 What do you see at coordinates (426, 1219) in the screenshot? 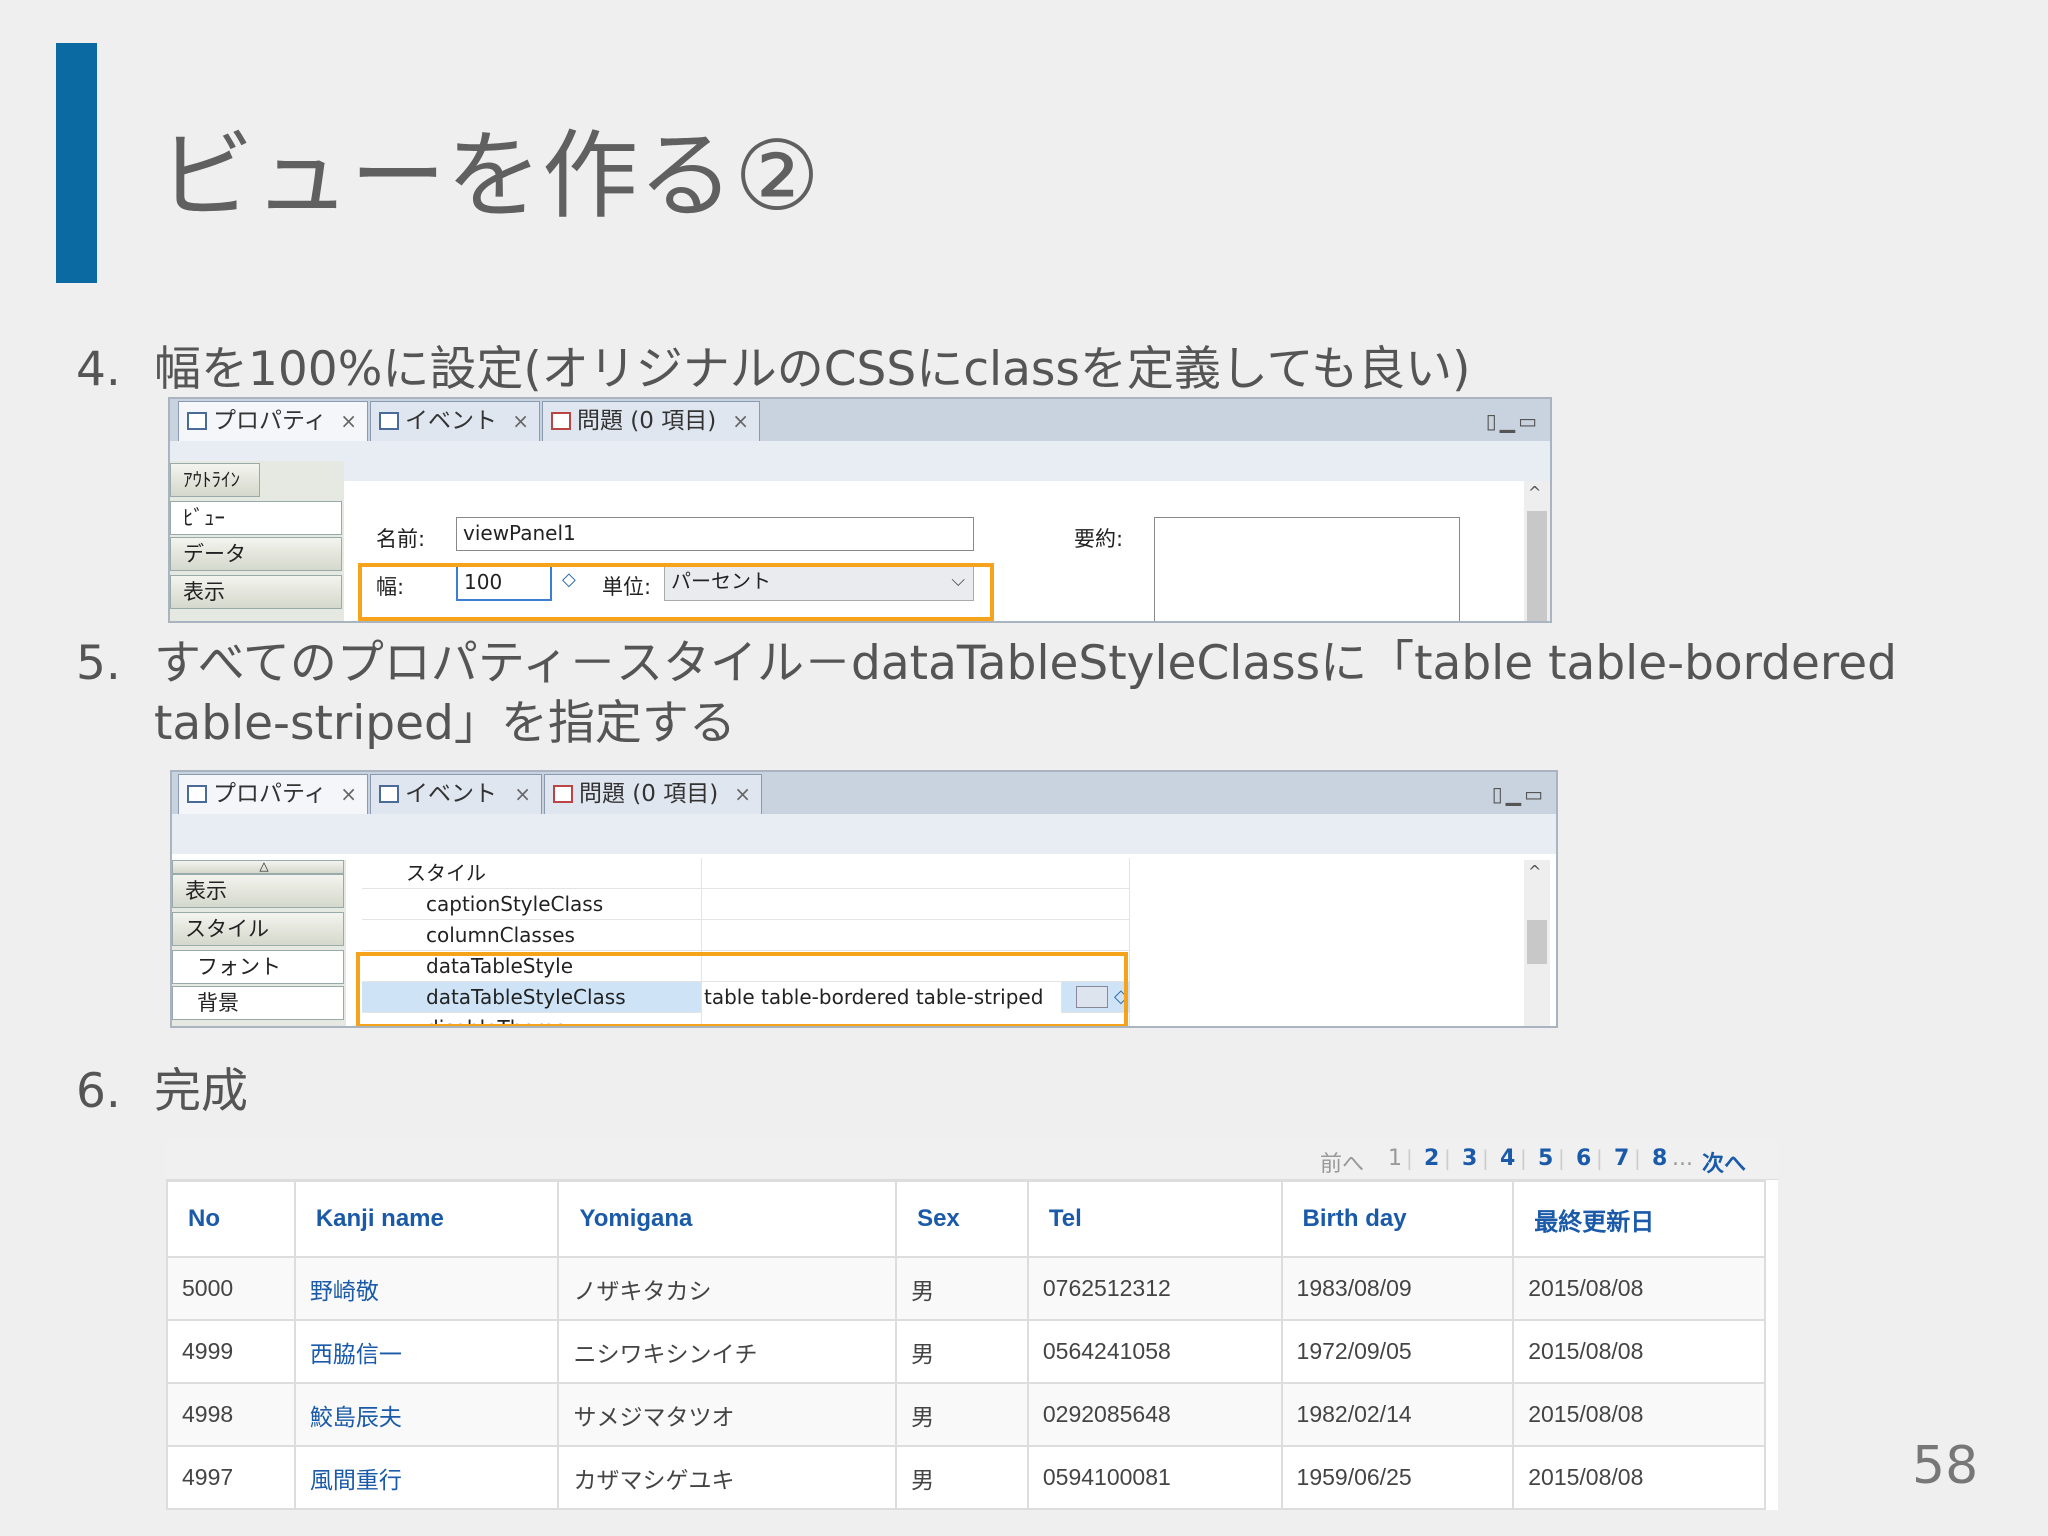
I see `column-header: Kanji name` at bounding box center [426, 1219].